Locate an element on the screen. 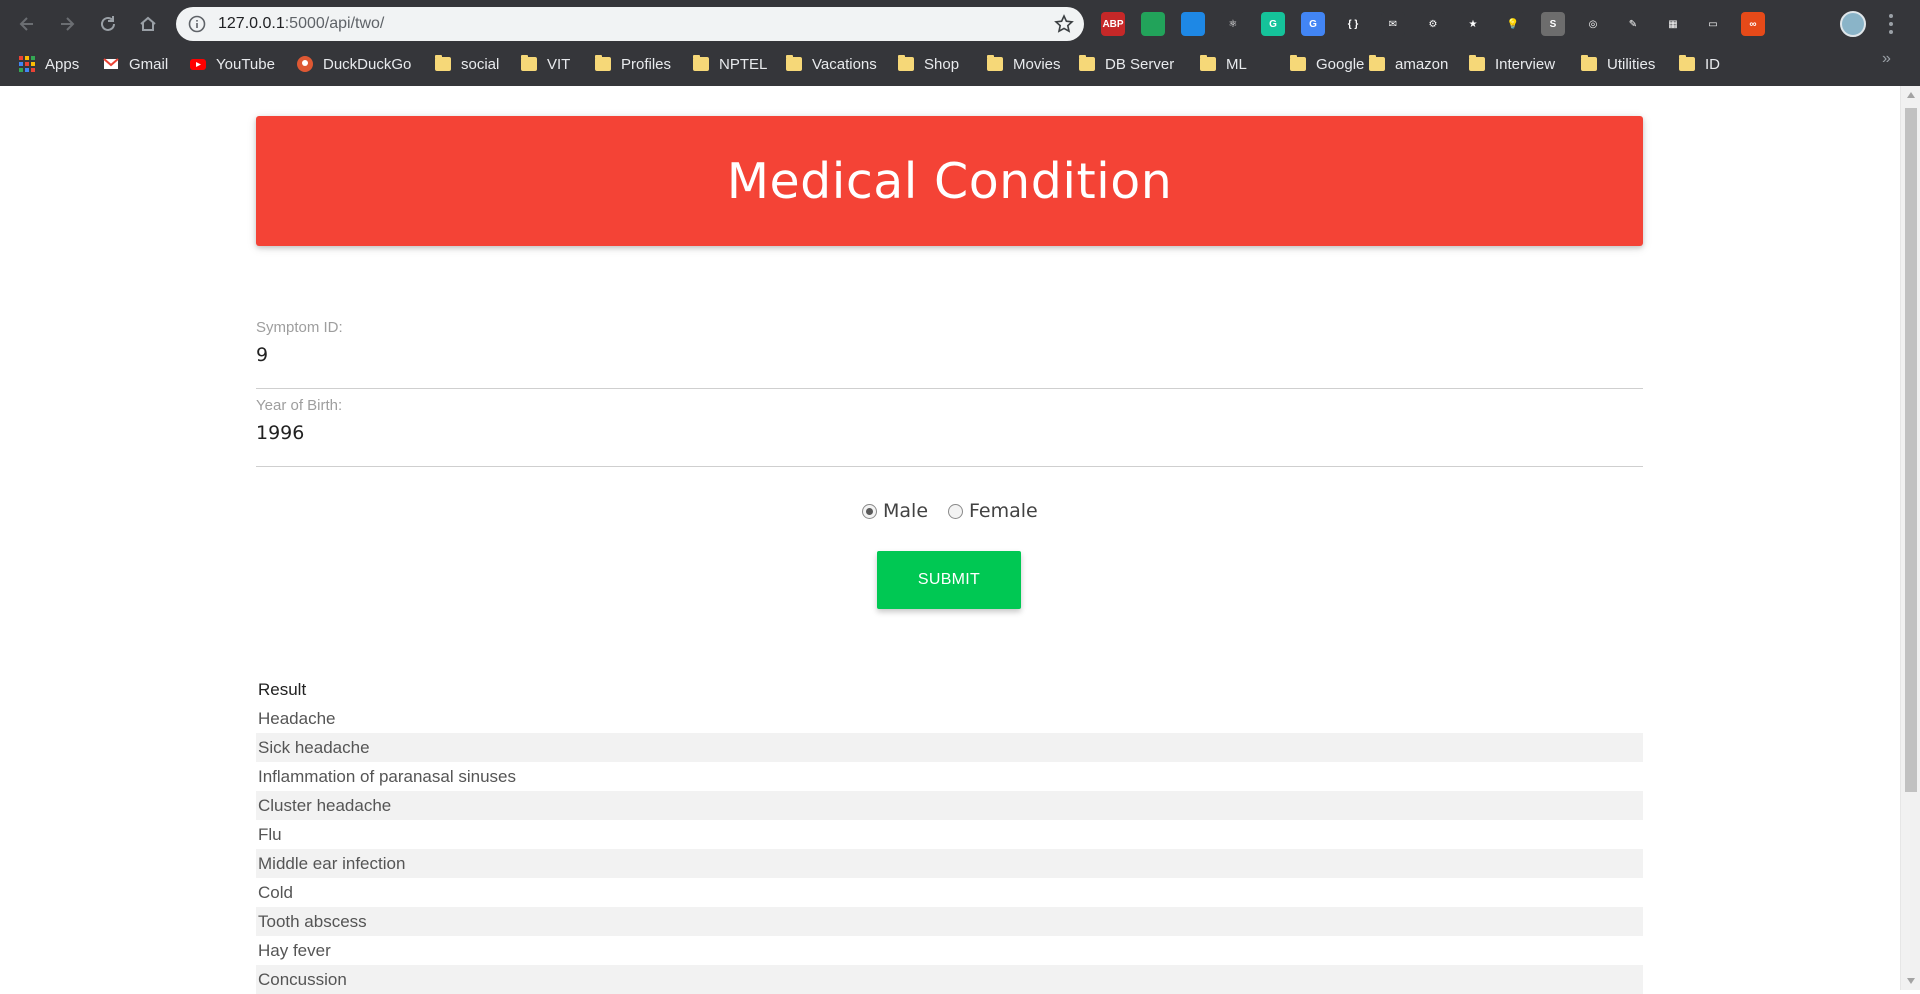 This screenshot has height=994, width=1920. bookmark-interview: Interview is located at coordinates (1512, 64).